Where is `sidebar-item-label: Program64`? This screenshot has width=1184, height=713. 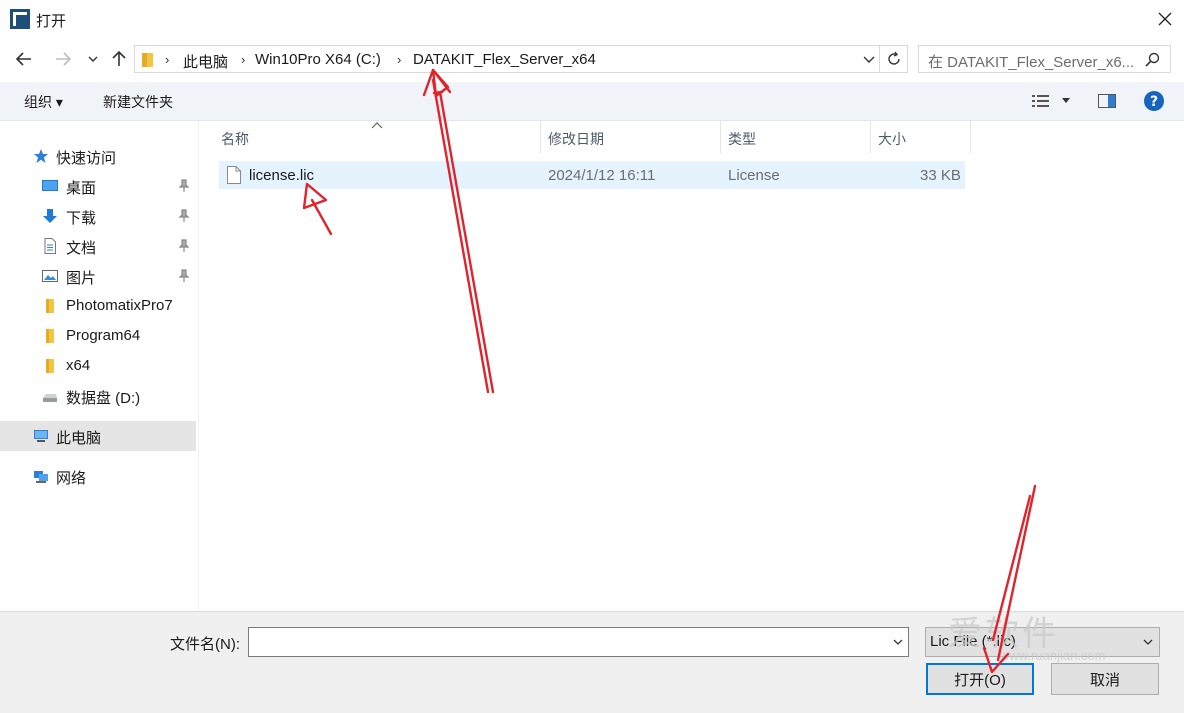 sidebar-item-label: Program64 is located at coordinates (103, 335).